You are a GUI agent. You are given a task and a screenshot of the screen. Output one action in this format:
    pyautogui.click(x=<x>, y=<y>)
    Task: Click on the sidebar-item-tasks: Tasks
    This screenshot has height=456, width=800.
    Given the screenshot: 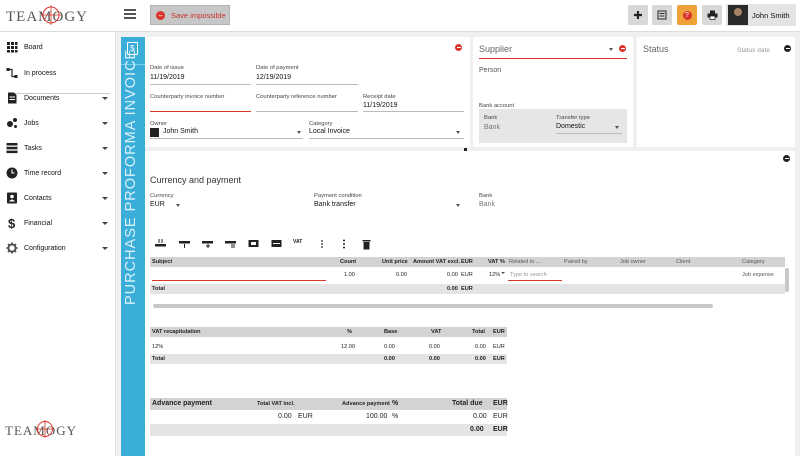 What is the action you would take?
    pyautogui.click(x=58, y=148)
    